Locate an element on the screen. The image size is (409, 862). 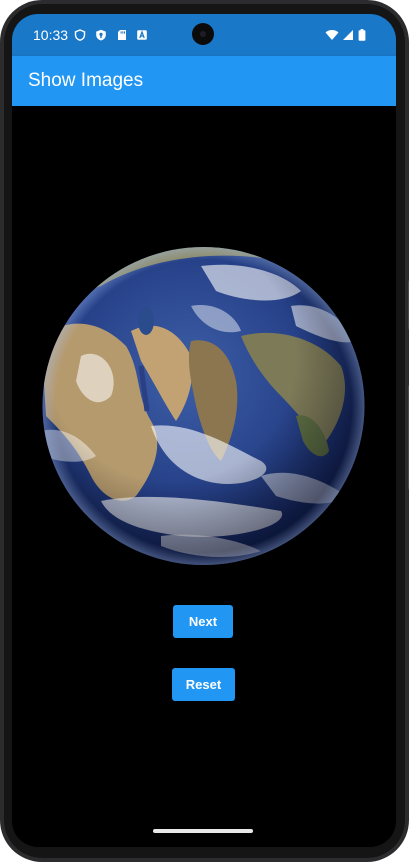
a-box-icon is located at coordinates (142, 35).